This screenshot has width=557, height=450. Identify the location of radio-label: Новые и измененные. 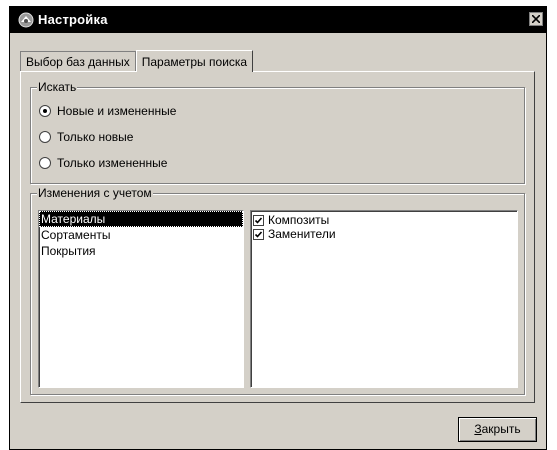
(117, 111).